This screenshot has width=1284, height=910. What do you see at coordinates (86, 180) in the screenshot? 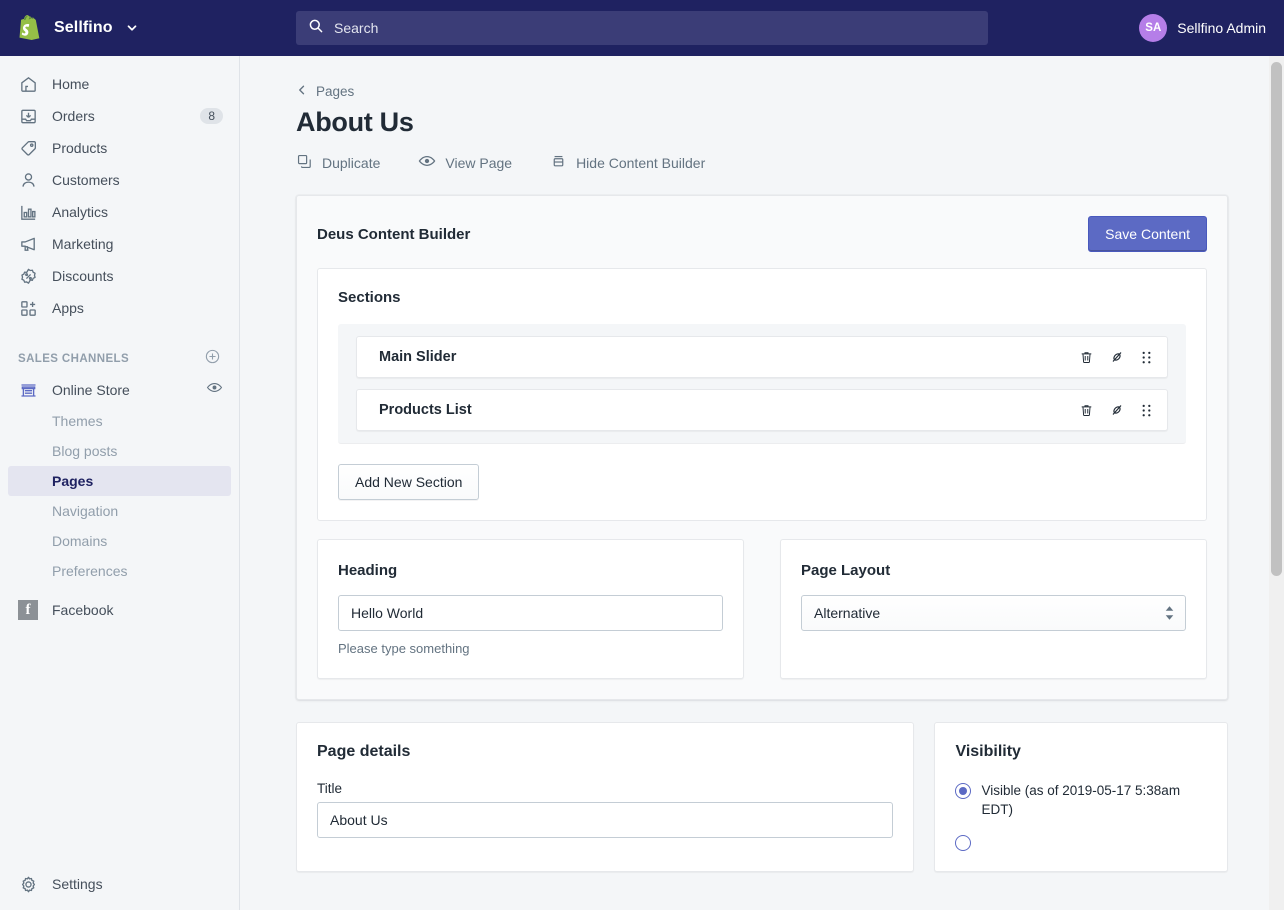
I see `sidebar-item-label: Customers` at bounding box center [86, 180].